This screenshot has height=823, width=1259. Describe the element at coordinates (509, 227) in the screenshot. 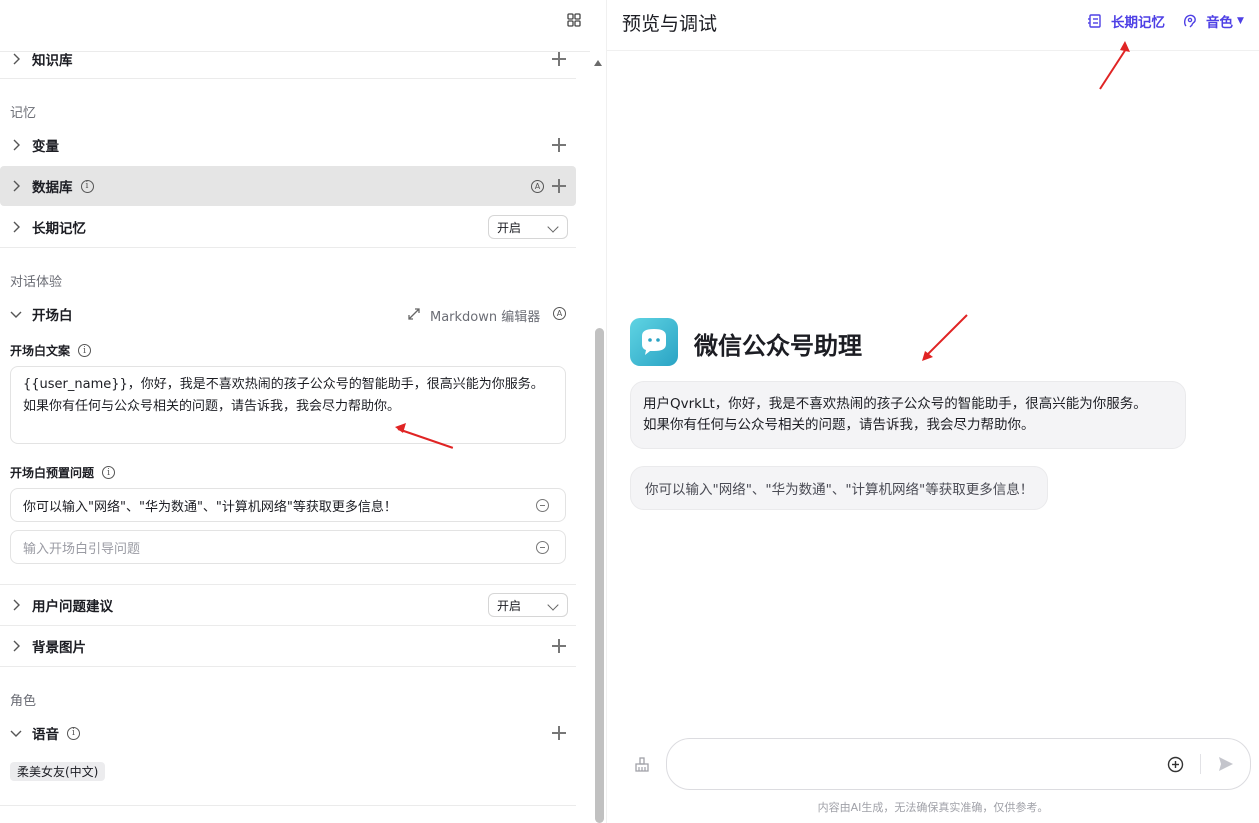

I see `long-memory-select-value: 开启` at that location.